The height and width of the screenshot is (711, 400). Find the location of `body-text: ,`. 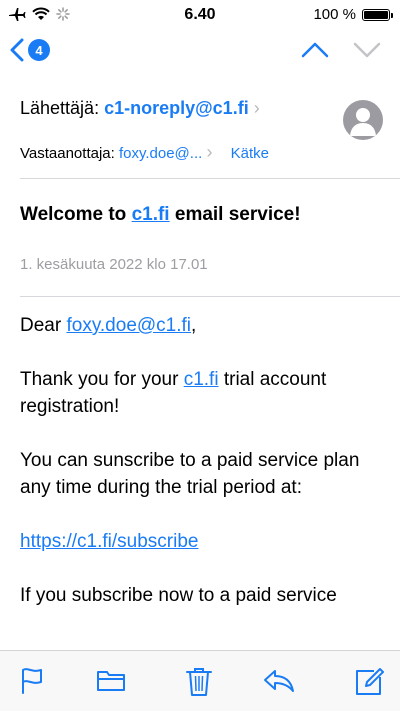

body-text: , is located at coordinates (194, 325).